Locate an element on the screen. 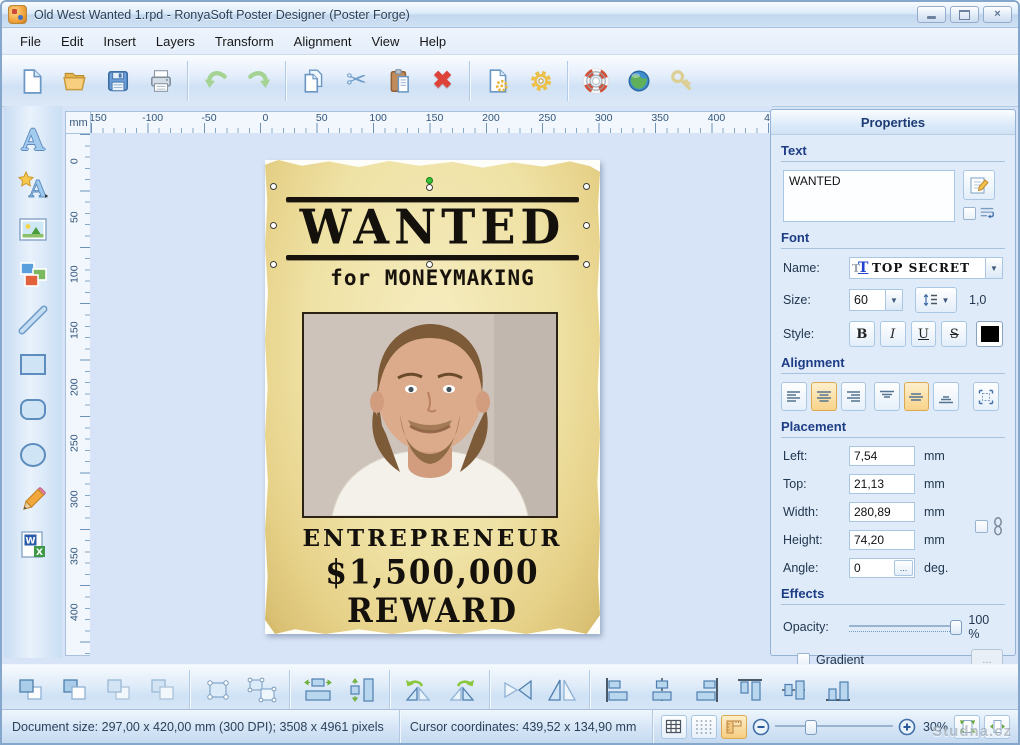  redo-button is located at coordinates (258, 80).